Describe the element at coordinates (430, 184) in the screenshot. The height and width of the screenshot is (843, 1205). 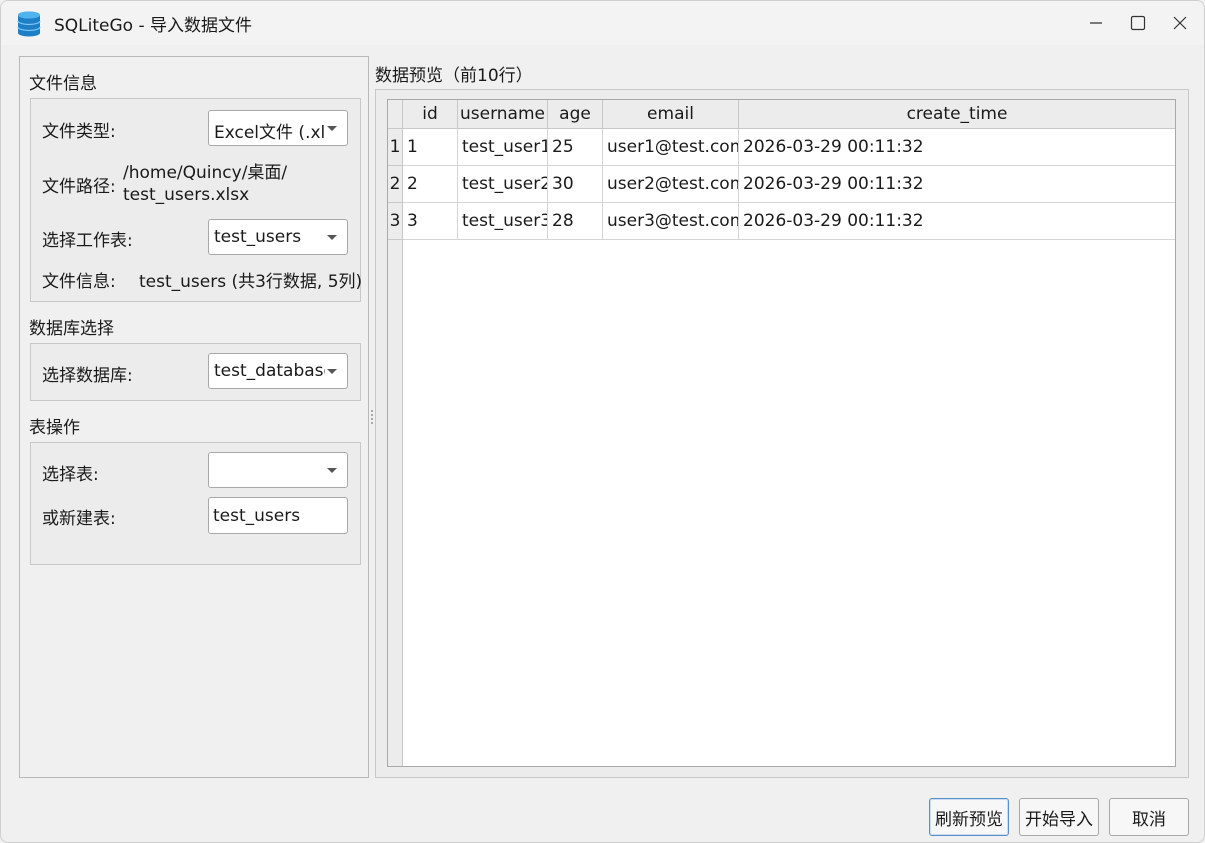
I see `table-cell: 2` at that location.